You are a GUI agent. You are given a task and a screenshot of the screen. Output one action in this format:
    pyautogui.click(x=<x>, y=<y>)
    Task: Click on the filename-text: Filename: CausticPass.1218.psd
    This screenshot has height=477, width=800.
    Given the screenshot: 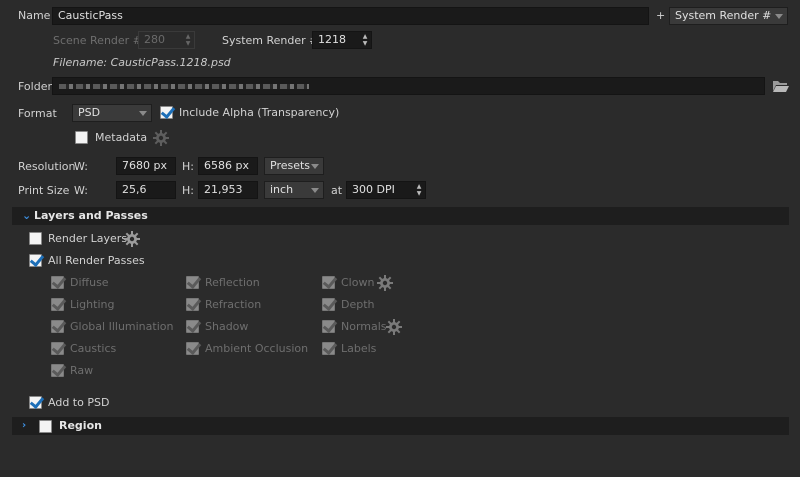 What is the action you would take?
    pyautogui.click(x=142, y=62)
    